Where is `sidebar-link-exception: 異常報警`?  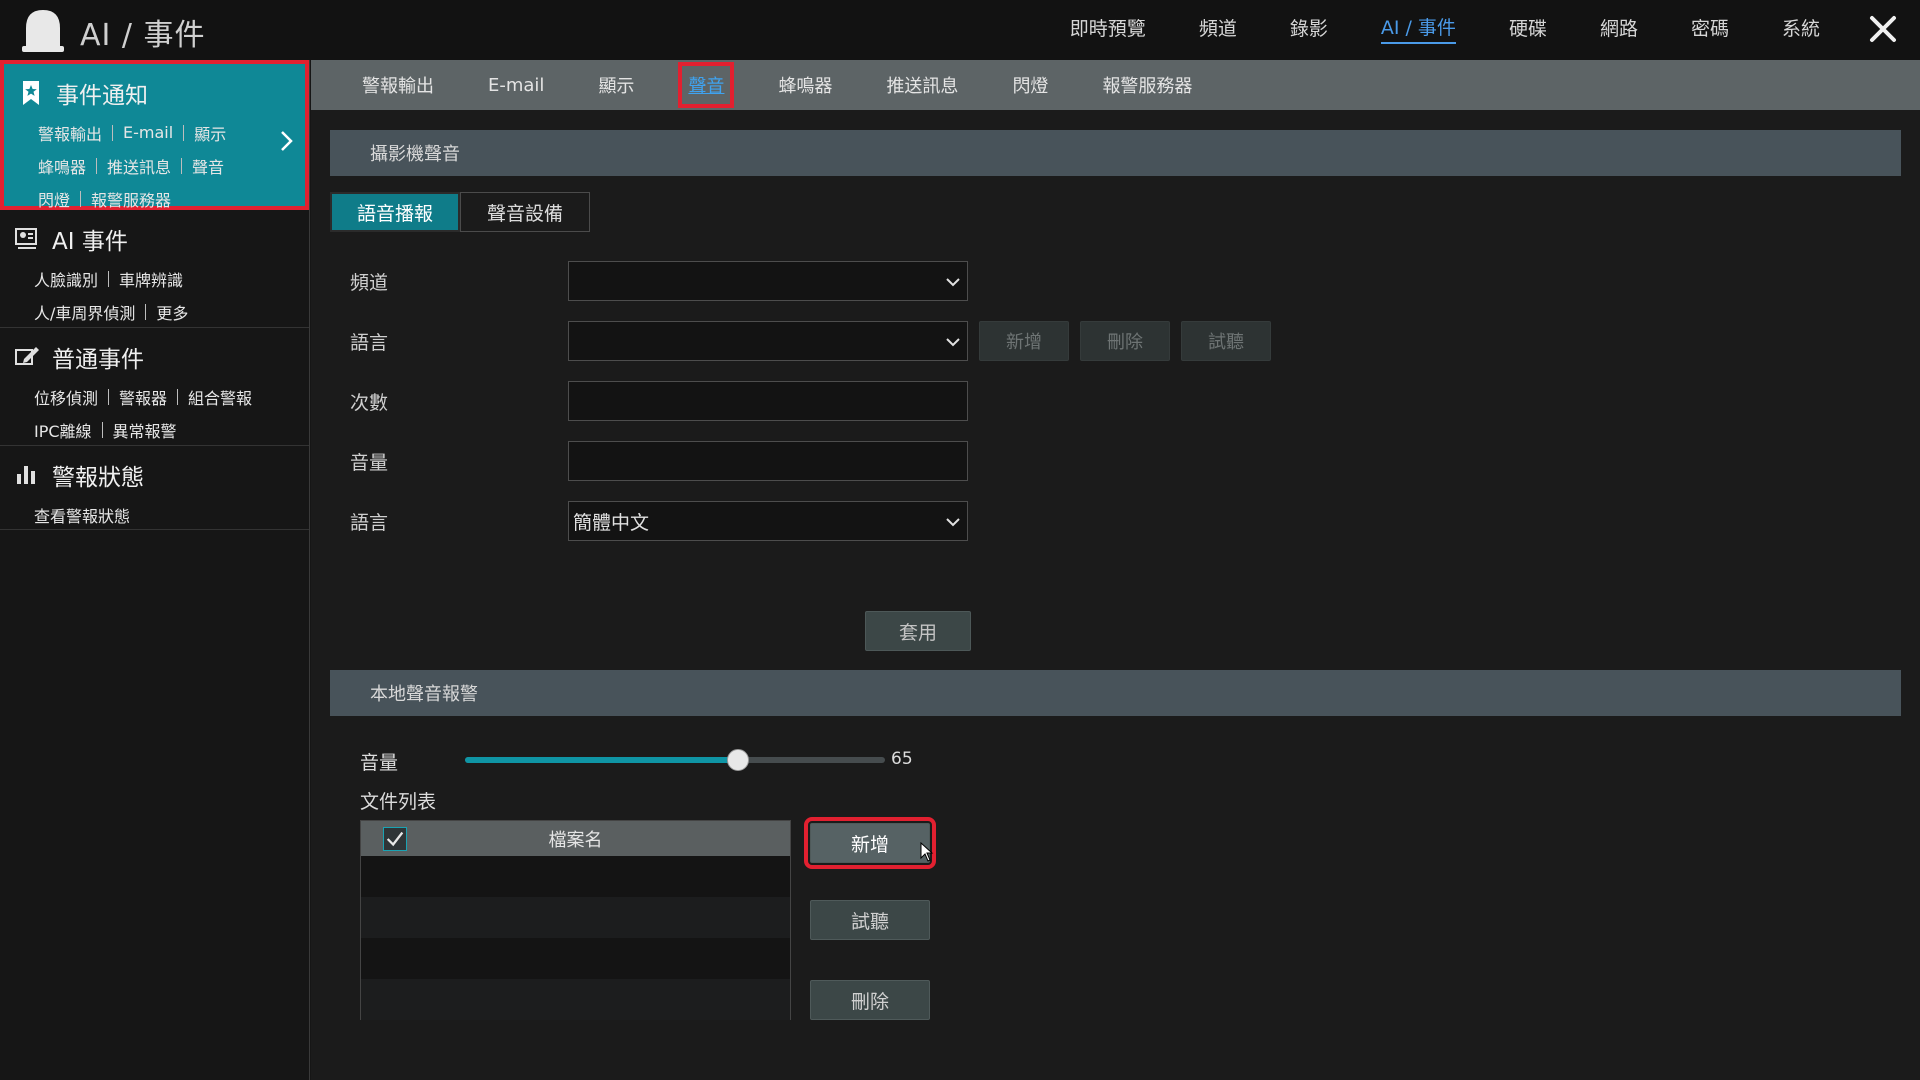 sidebar-link-exception: 異常報警 is located at coordinates (145, 430).